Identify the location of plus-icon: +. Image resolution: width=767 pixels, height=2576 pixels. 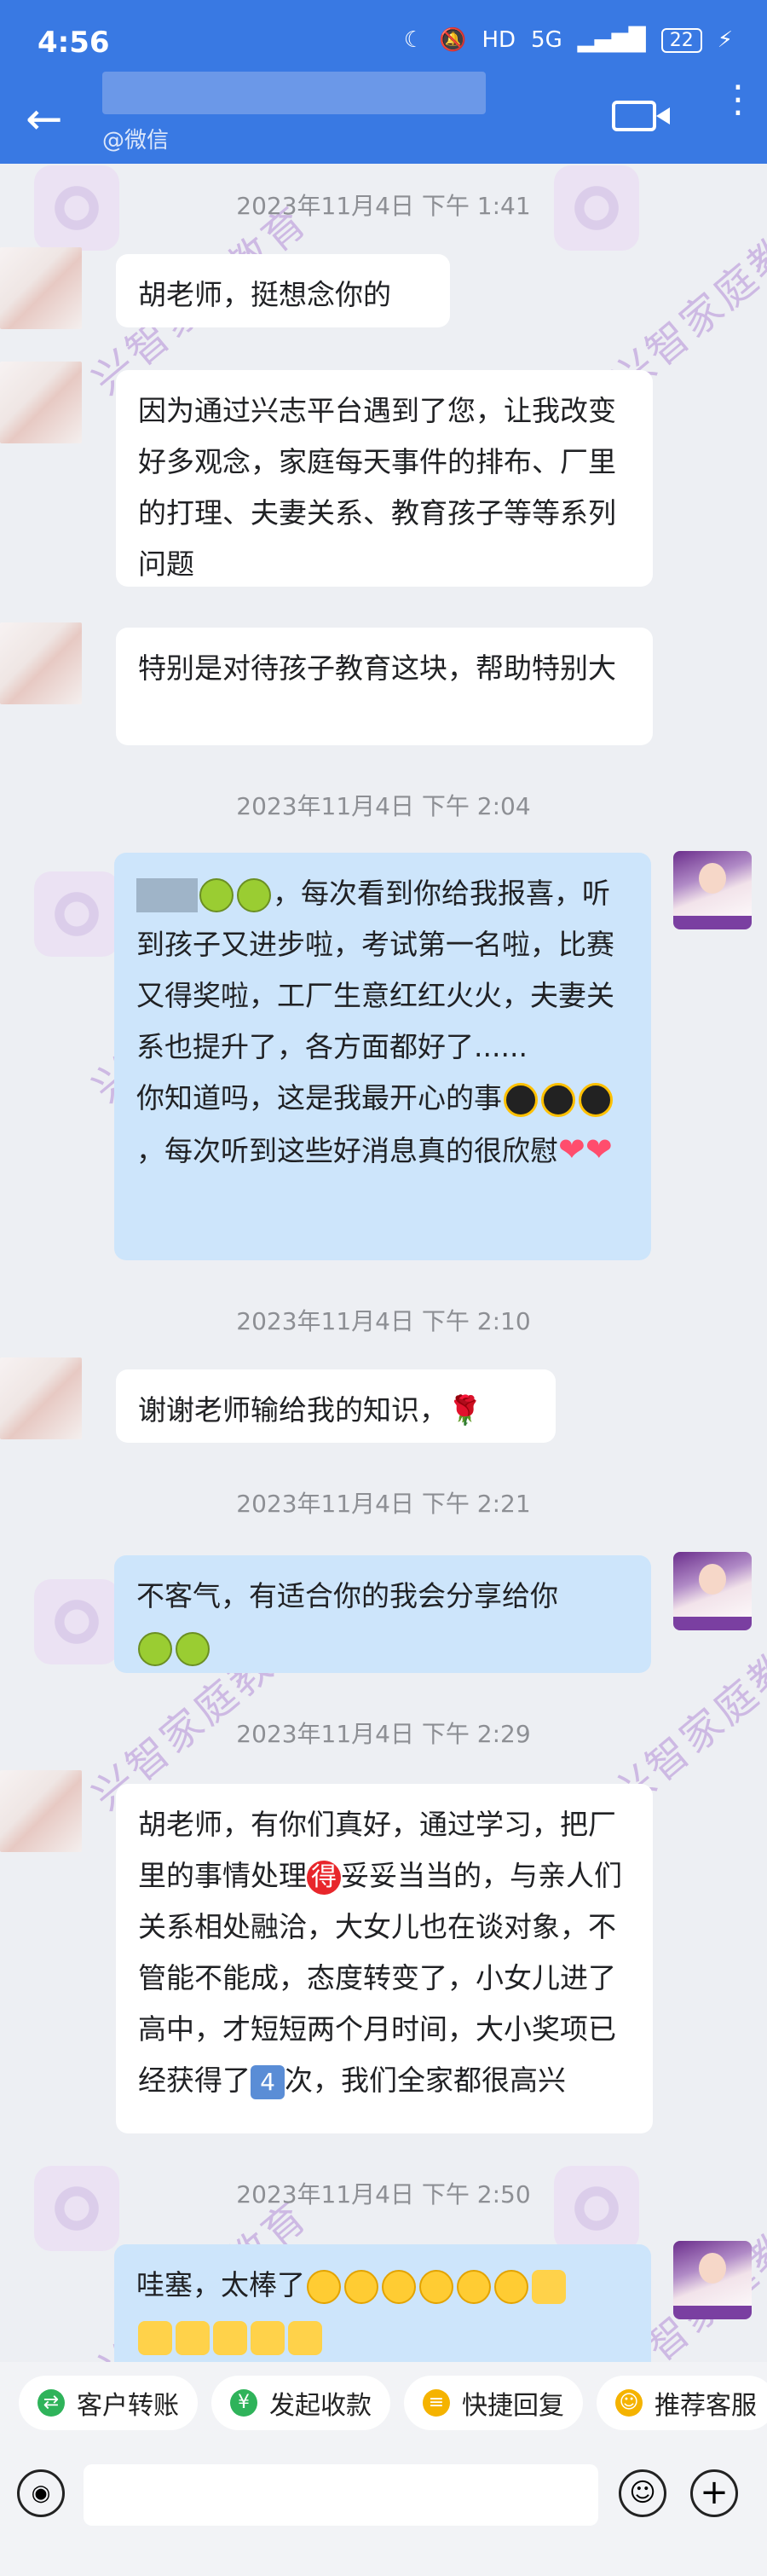
(714, 2493).